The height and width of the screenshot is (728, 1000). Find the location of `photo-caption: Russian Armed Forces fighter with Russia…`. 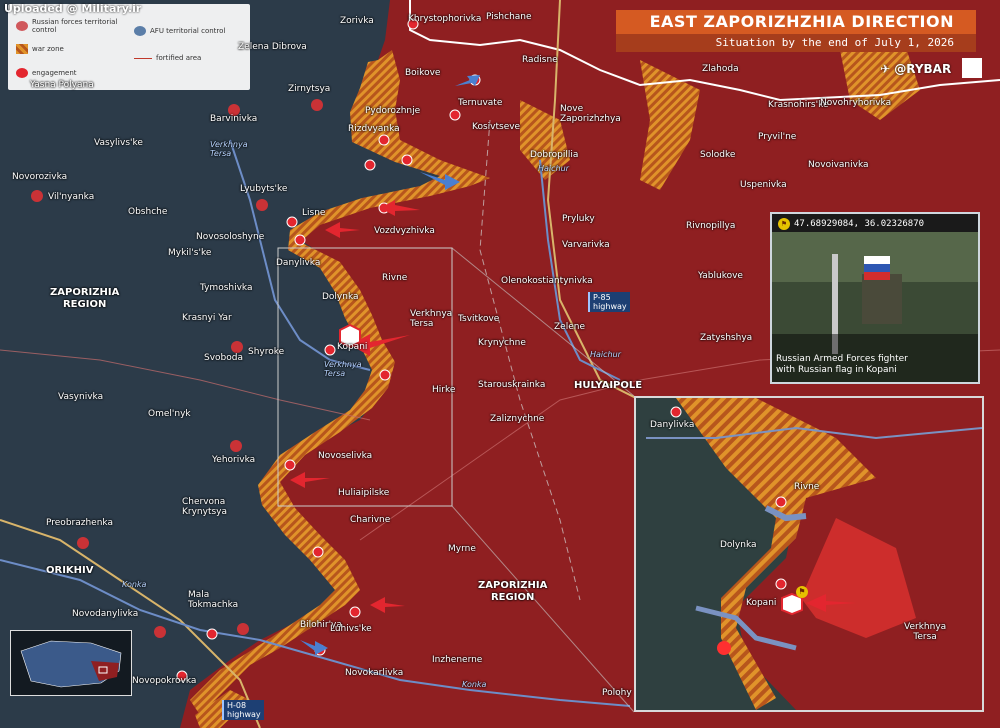

photo-caption: Russian Armed Forces fighter with Russia… is located at coordinates (842, 364).